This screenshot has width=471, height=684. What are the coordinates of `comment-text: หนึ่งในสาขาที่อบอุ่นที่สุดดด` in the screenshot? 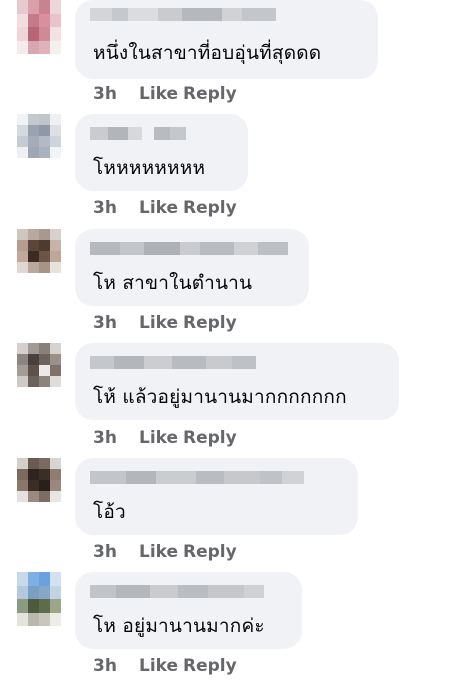 It's located at (207, 53).